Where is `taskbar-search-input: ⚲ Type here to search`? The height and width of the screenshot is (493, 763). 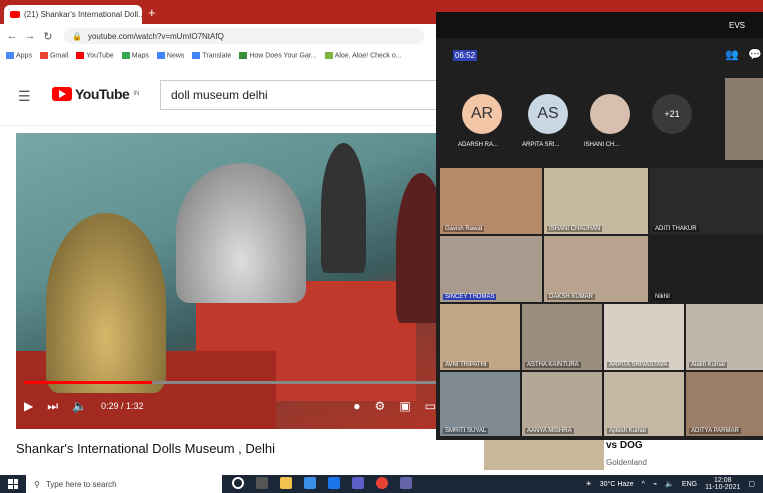
taskbar-search-input: ⚲ Type here to search is located at coordinates (124, 484).